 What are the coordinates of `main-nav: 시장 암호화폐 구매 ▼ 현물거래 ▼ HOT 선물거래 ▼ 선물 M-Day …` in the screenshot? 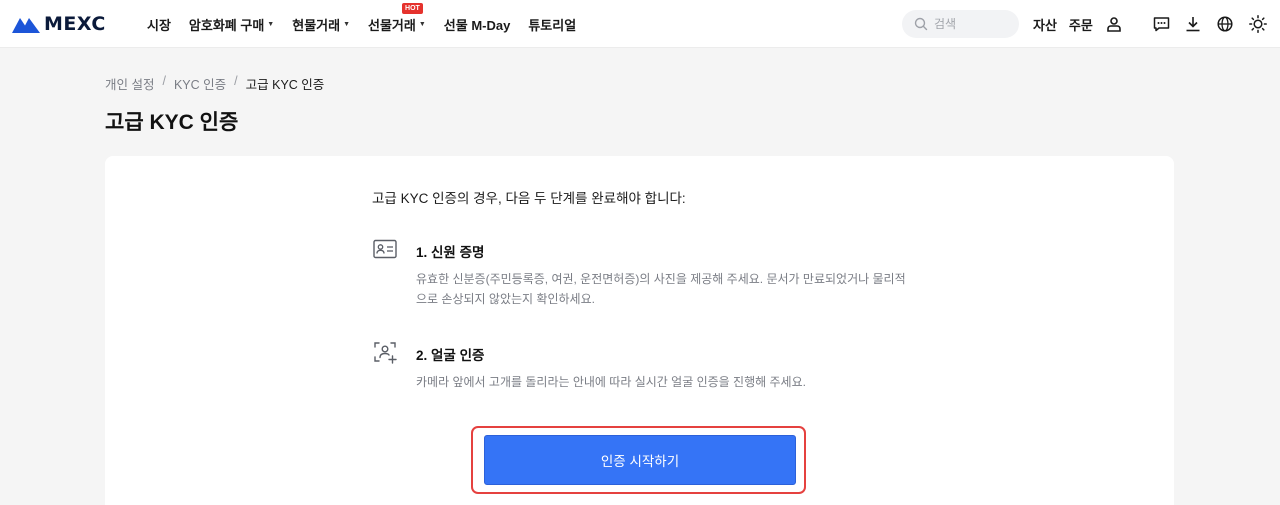 It's located at (370, 24).